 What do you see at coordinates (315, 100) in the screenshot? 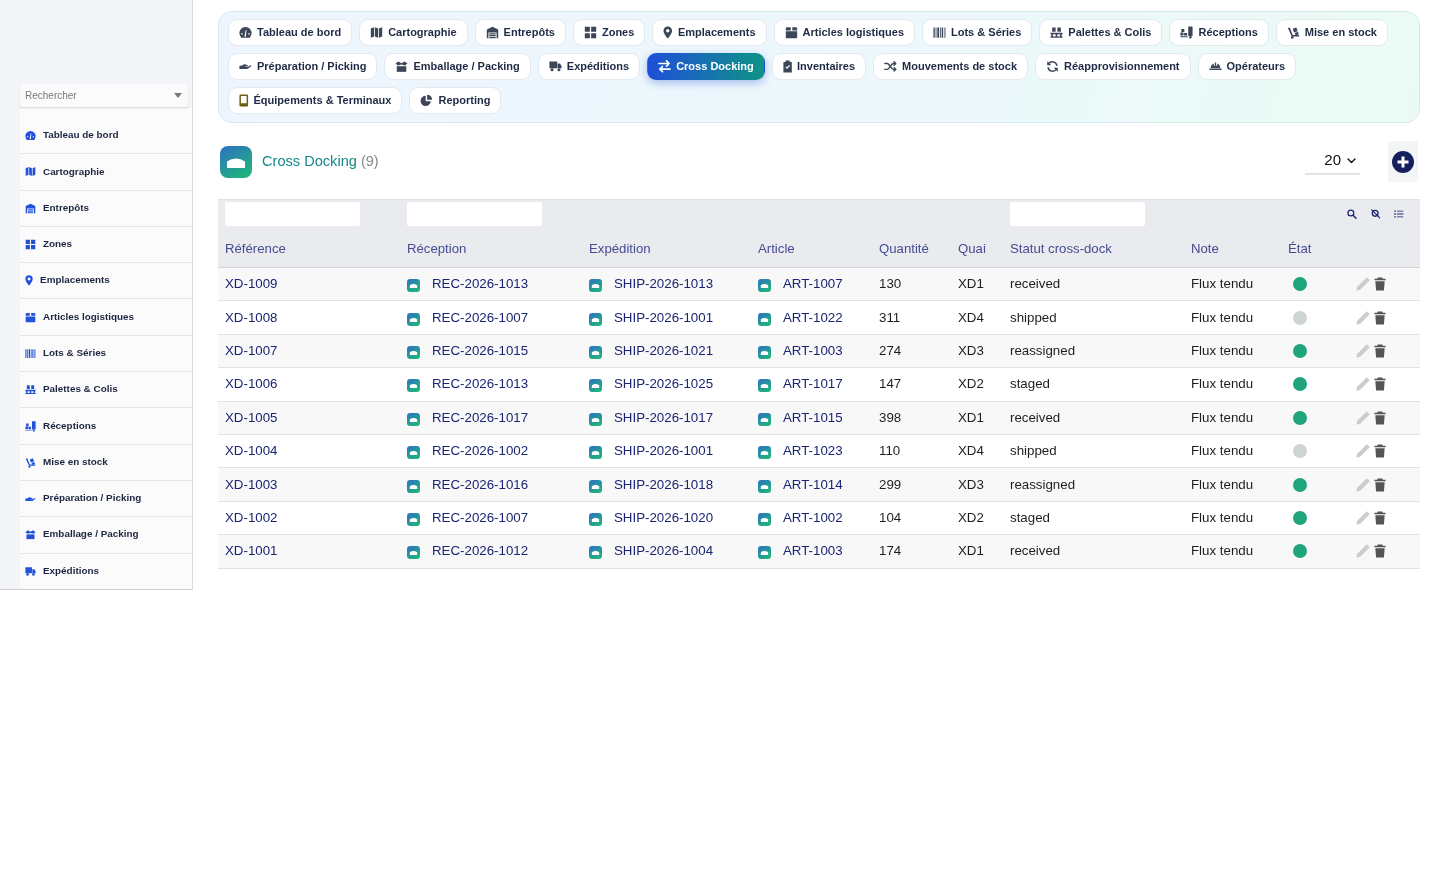
I see `nav-tab: Équipements & Terminaux` at bounding box center [315, 100].